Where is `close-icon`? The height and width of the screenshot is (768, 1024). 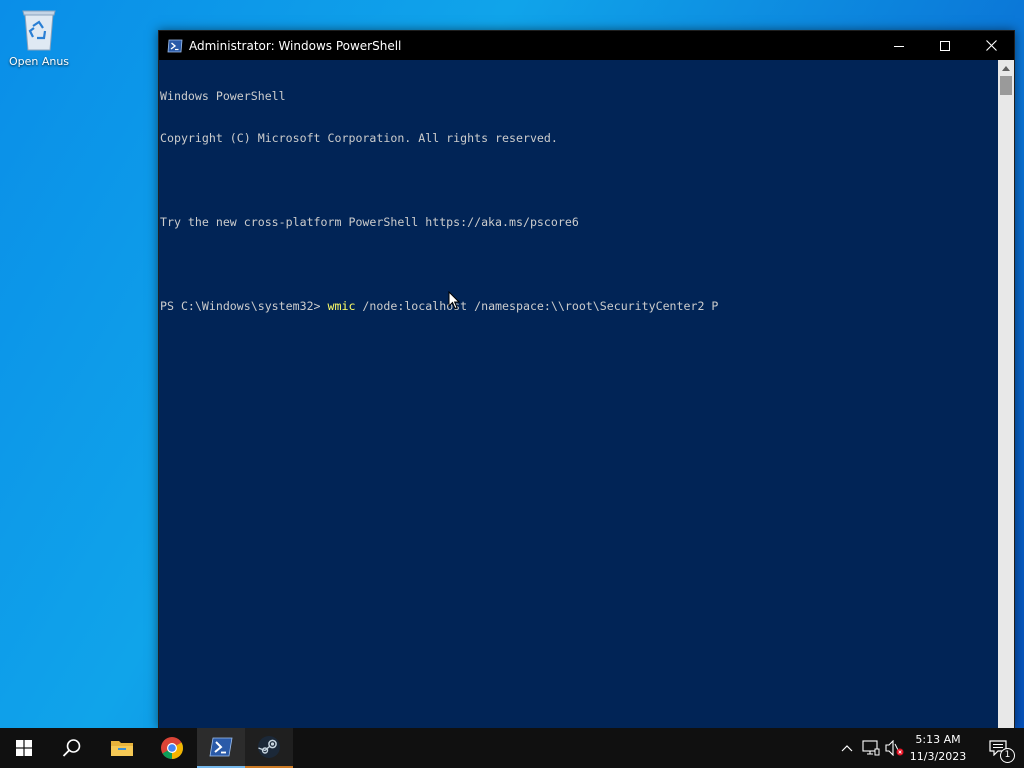 close-icon is located at coordinates (991, 45).